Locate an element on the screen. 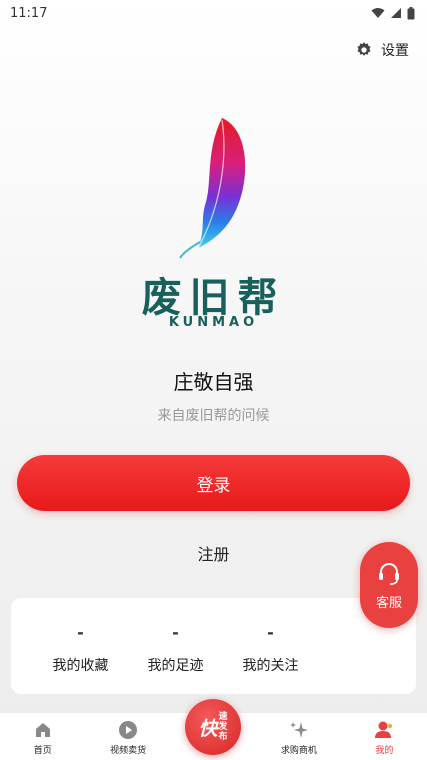  customer-service-button: 客服 is located at coordinates (389, 585).